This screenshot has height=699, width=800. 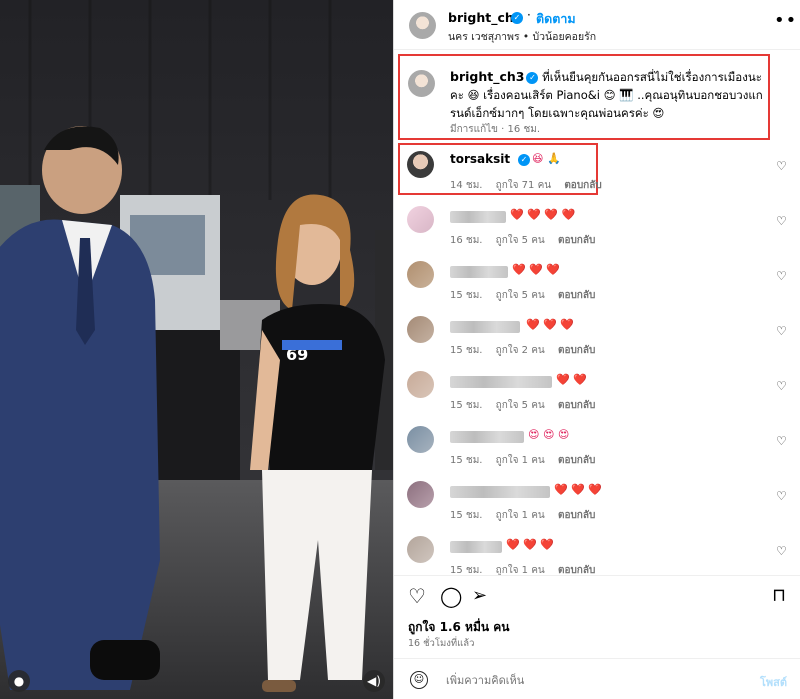 What do you see at coordinates (597, 595) in the screenshot?
I see `post-actions-bar: ♡ ◯ ➢ ⊓` at bounding box center [597, 595].